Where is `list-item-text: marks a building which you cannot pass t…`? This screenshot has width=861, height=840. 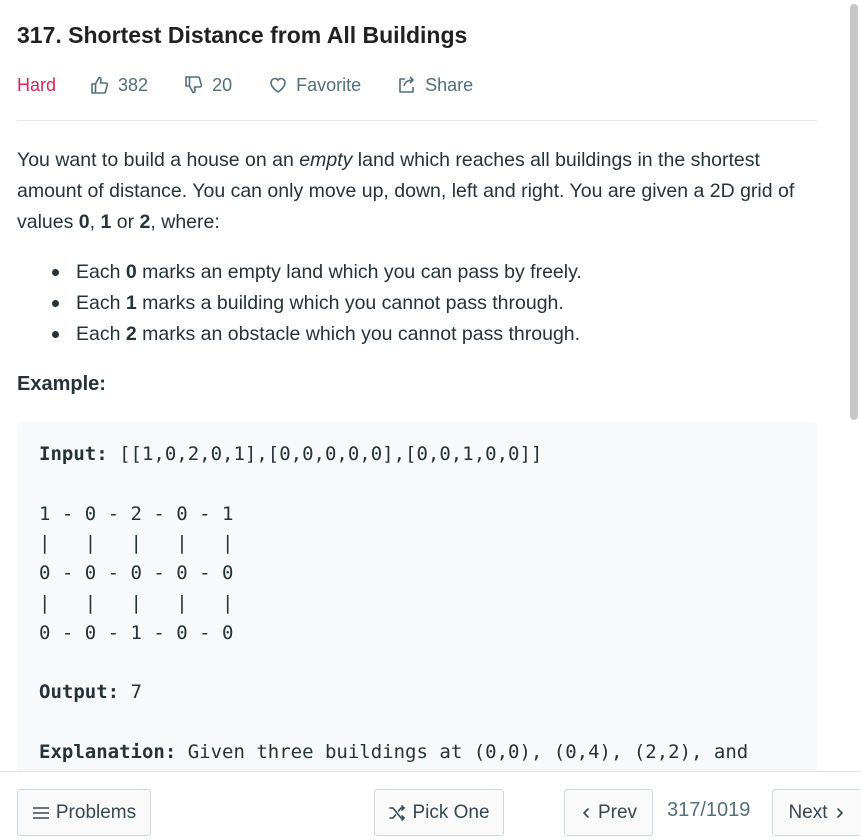 list-item-text: marks a building which you cannot pass t… is located at coordinates (350, 303).